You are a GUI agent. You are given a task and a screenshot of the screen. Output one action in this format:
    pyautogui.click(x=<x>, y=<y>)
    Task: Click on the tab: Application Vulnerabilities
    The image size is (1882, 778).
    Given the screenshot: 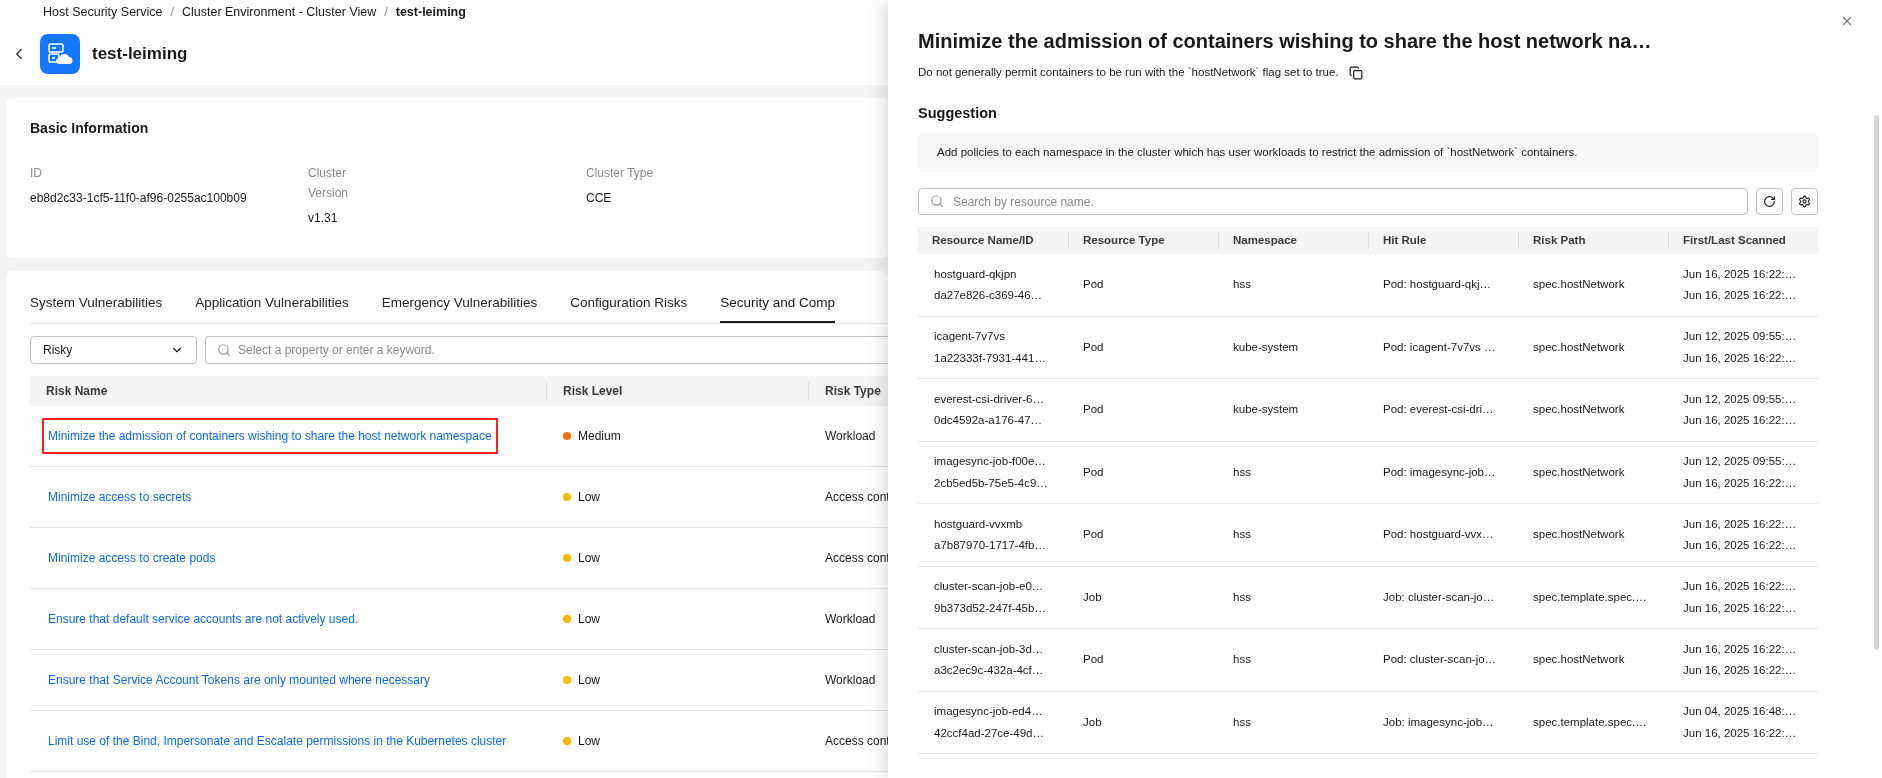 What is the action you would take?
    pyautogui.click(x=272, y=308)
    